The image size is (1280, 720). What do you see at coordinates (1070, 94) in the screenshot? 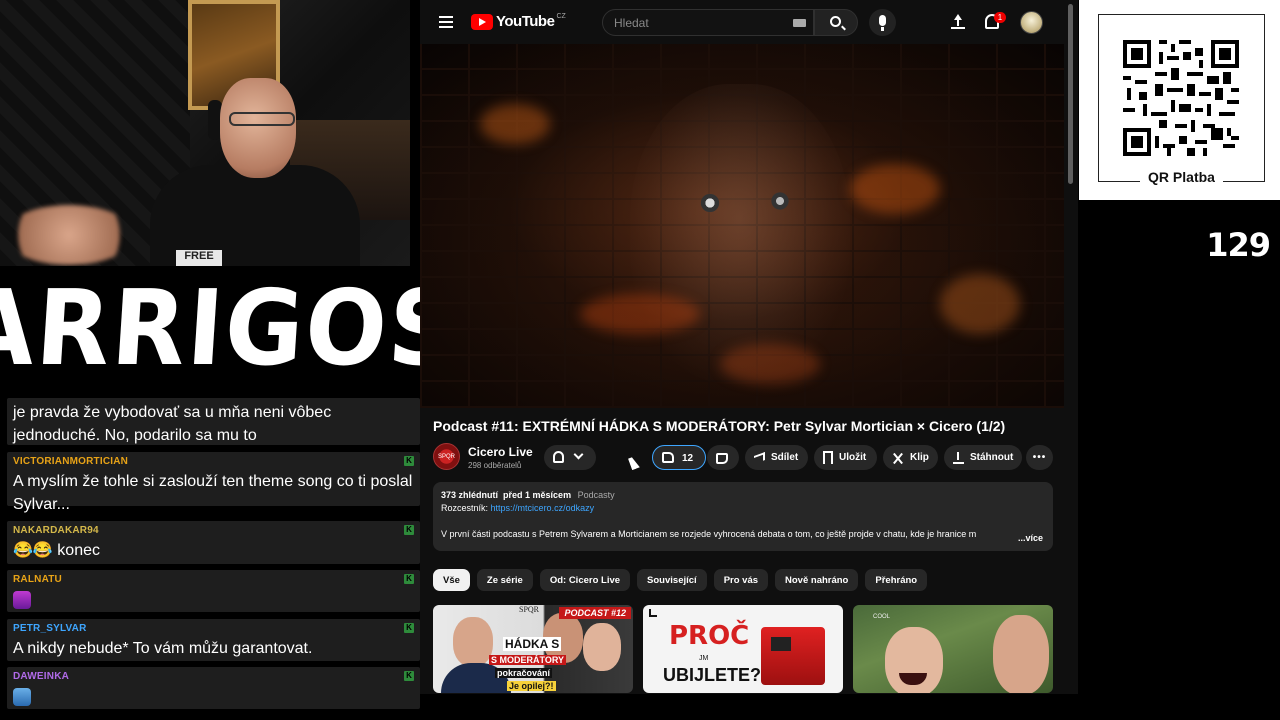
I see `scrollbar` at bounding box center [1070, 94].